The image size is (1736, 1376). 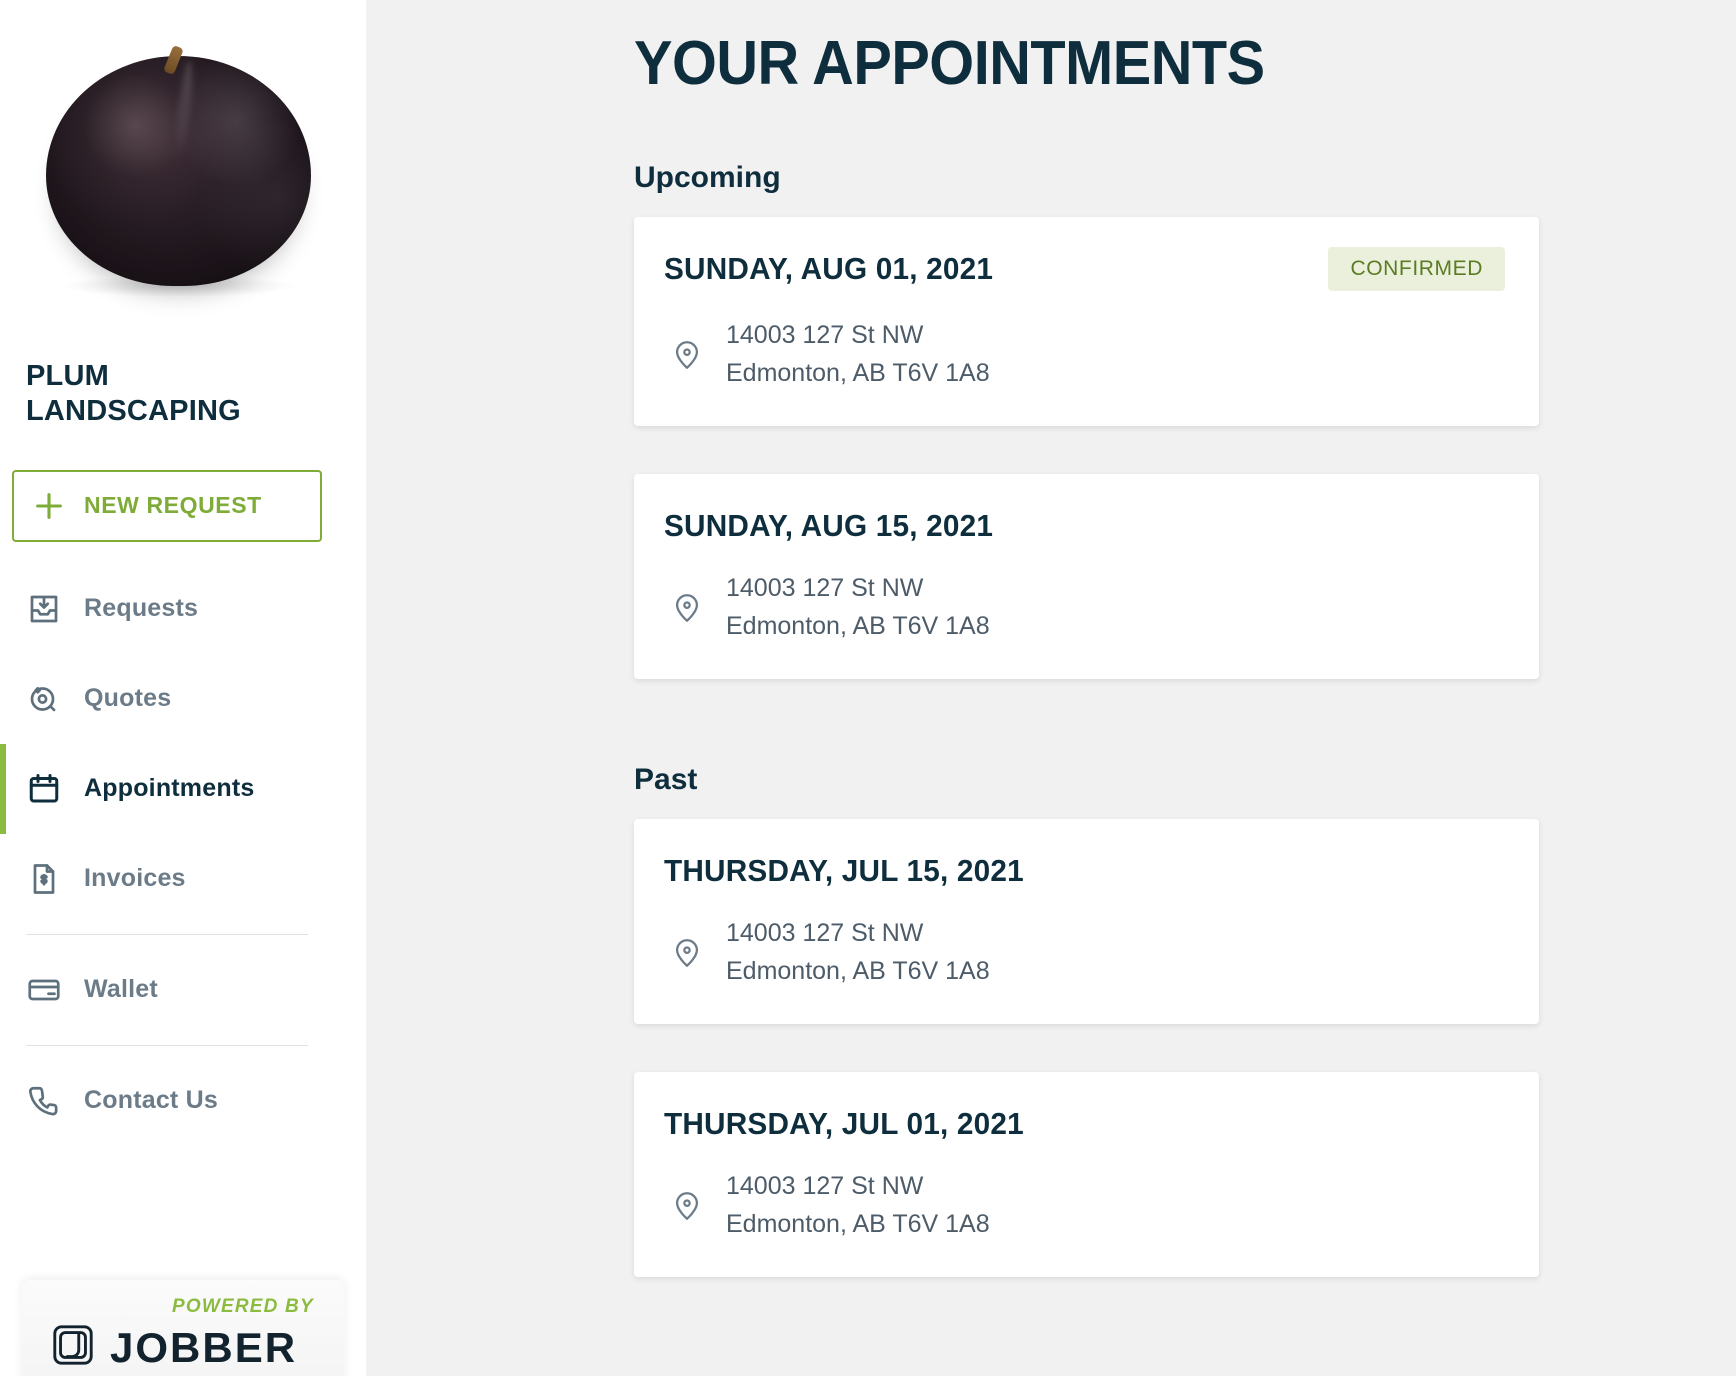 I want to click on sidebar-item-requests: Requests, so click(x=183, y=609).